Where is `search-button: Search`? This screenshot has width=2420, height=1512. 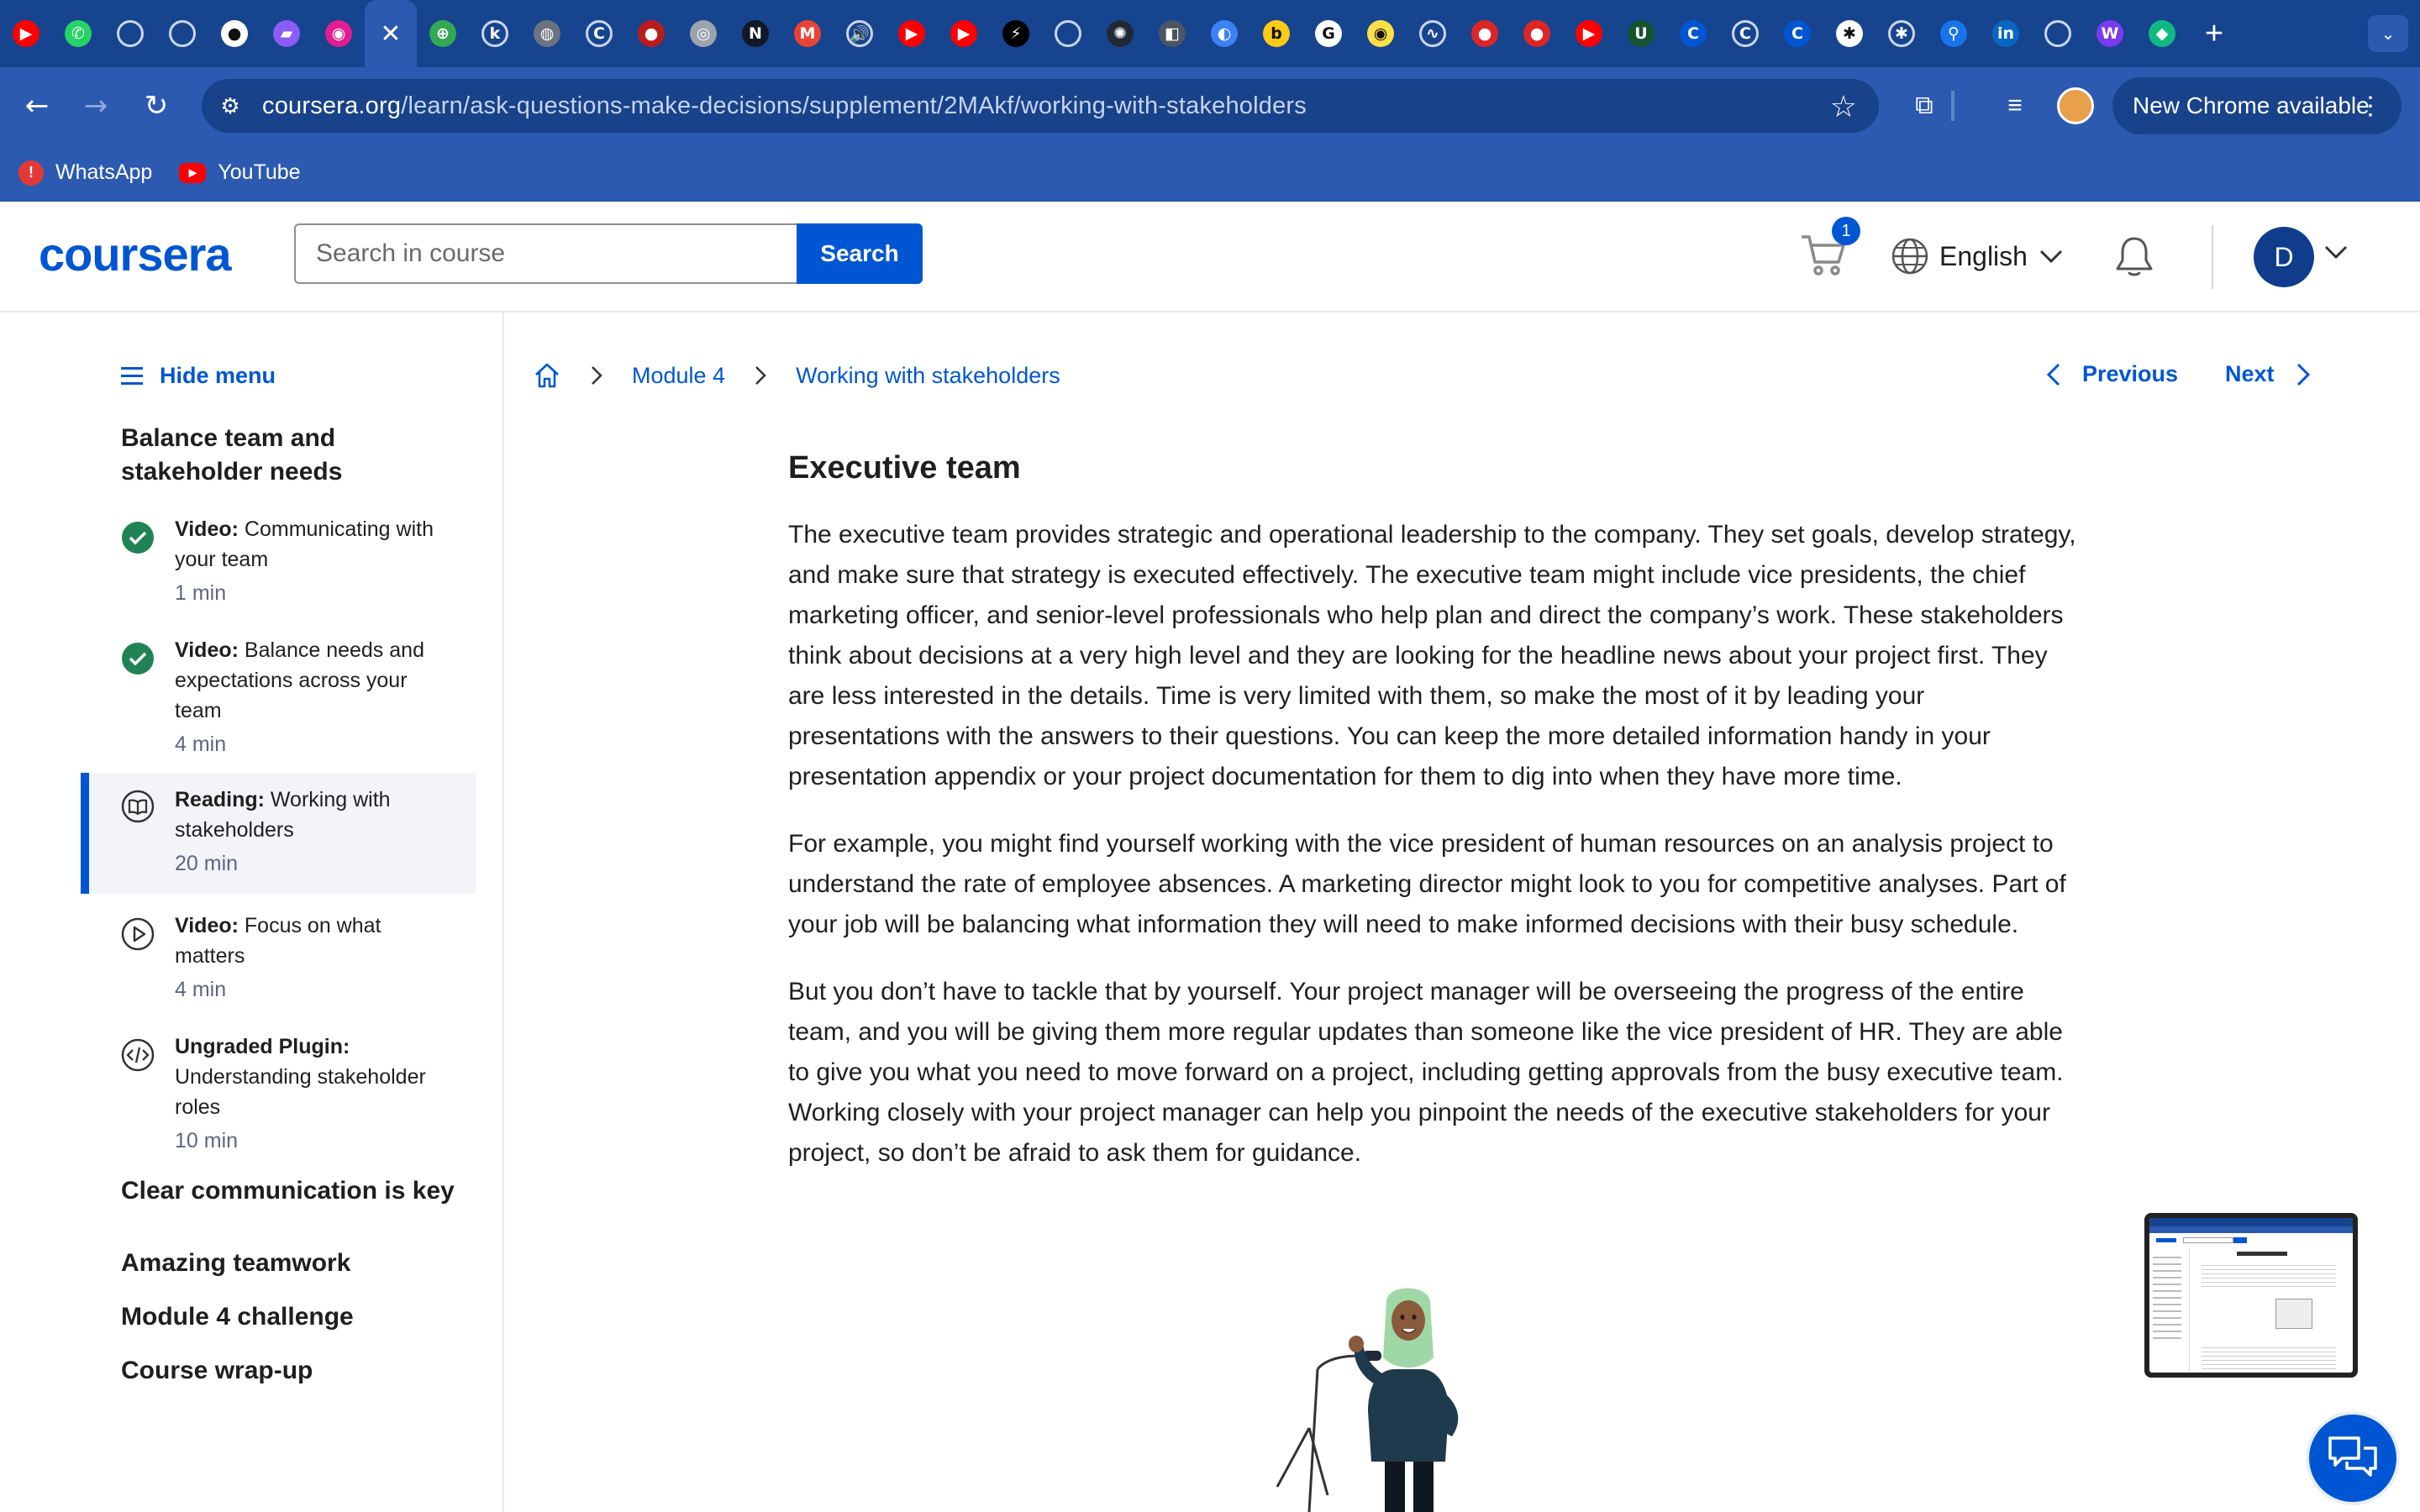
search-button: Search is located at coordinates (860, 253).